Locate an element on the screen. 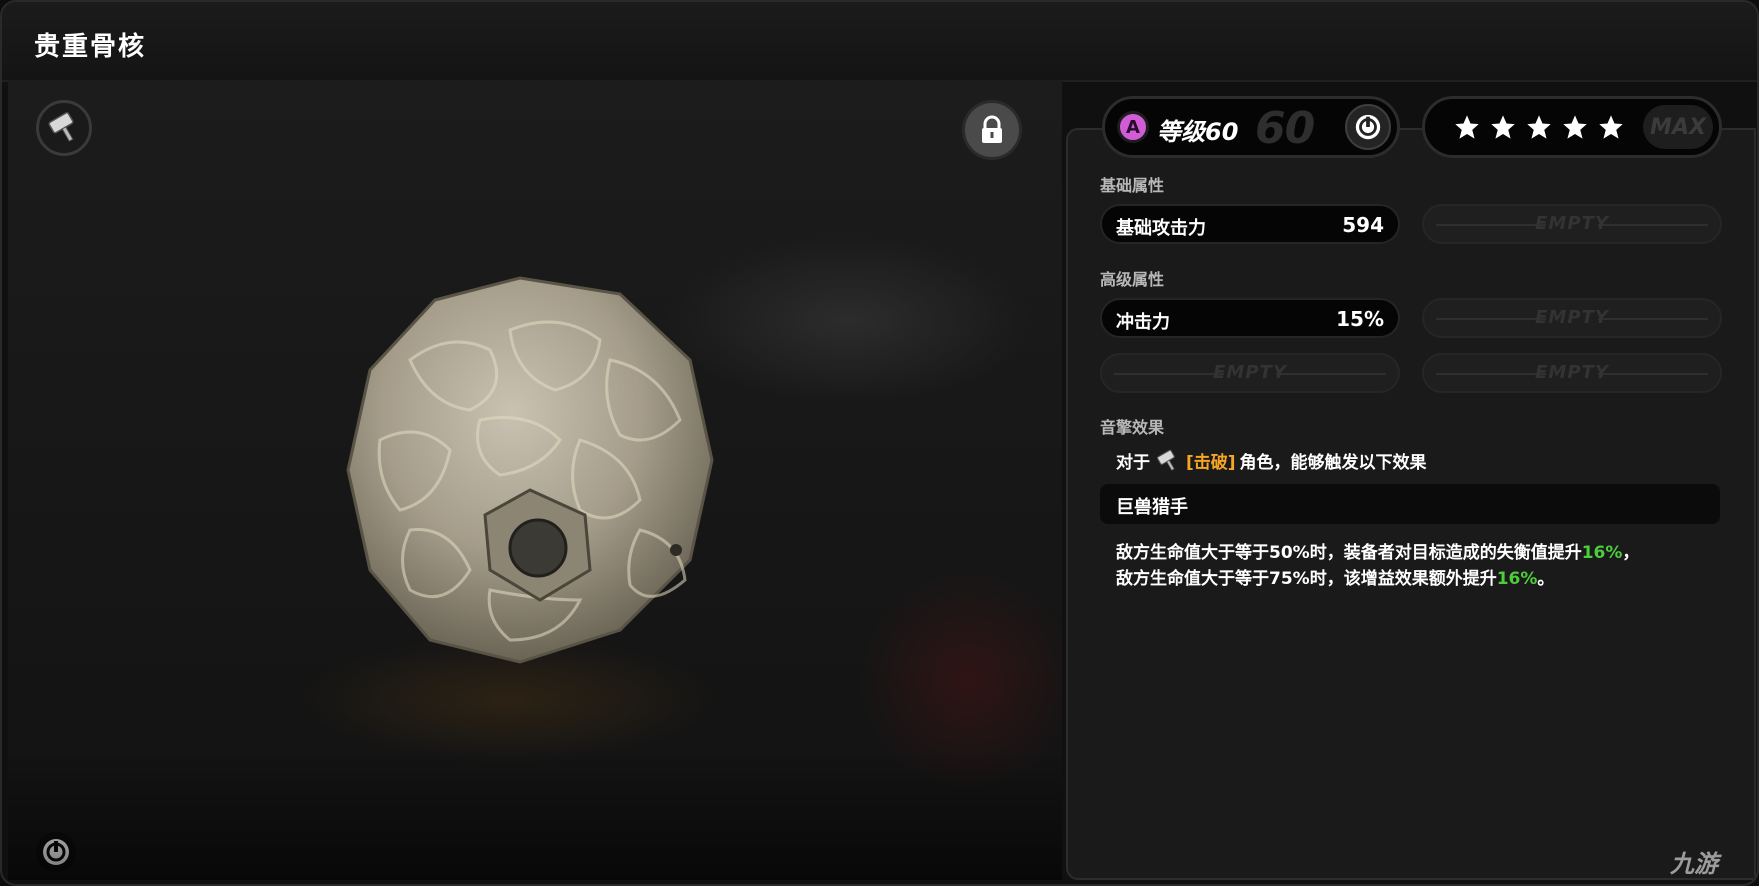 Image resolution: width=1759 pixels, height=886 pixels. effect-condition-line: 对于 [击破] 角色，能够触发以下效果 is located at coordinates (1271, 460).